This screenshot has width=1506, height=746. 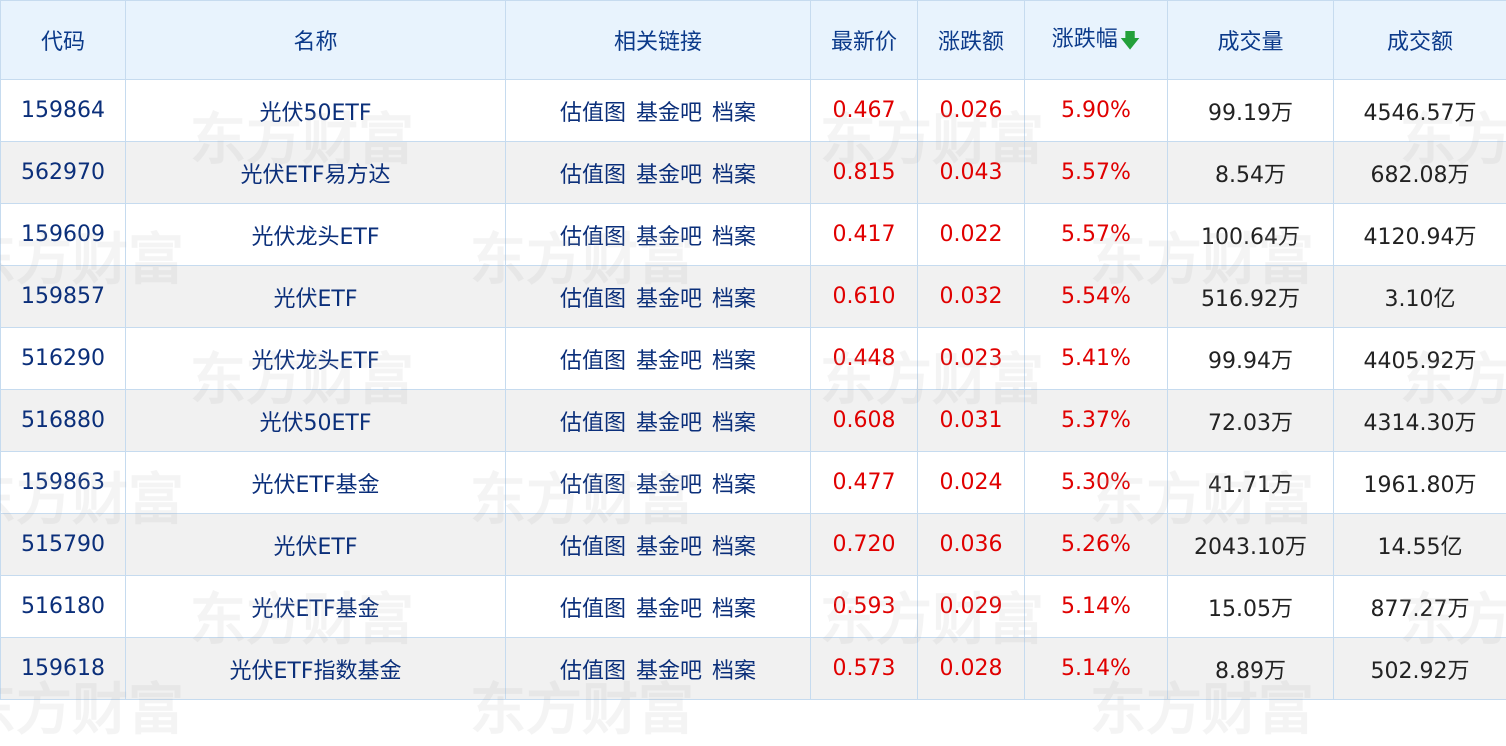 What do you see at coordinates (971, 235) in the screenshot?
I see `price-change: 0.022` at bounding box center [971, 235].